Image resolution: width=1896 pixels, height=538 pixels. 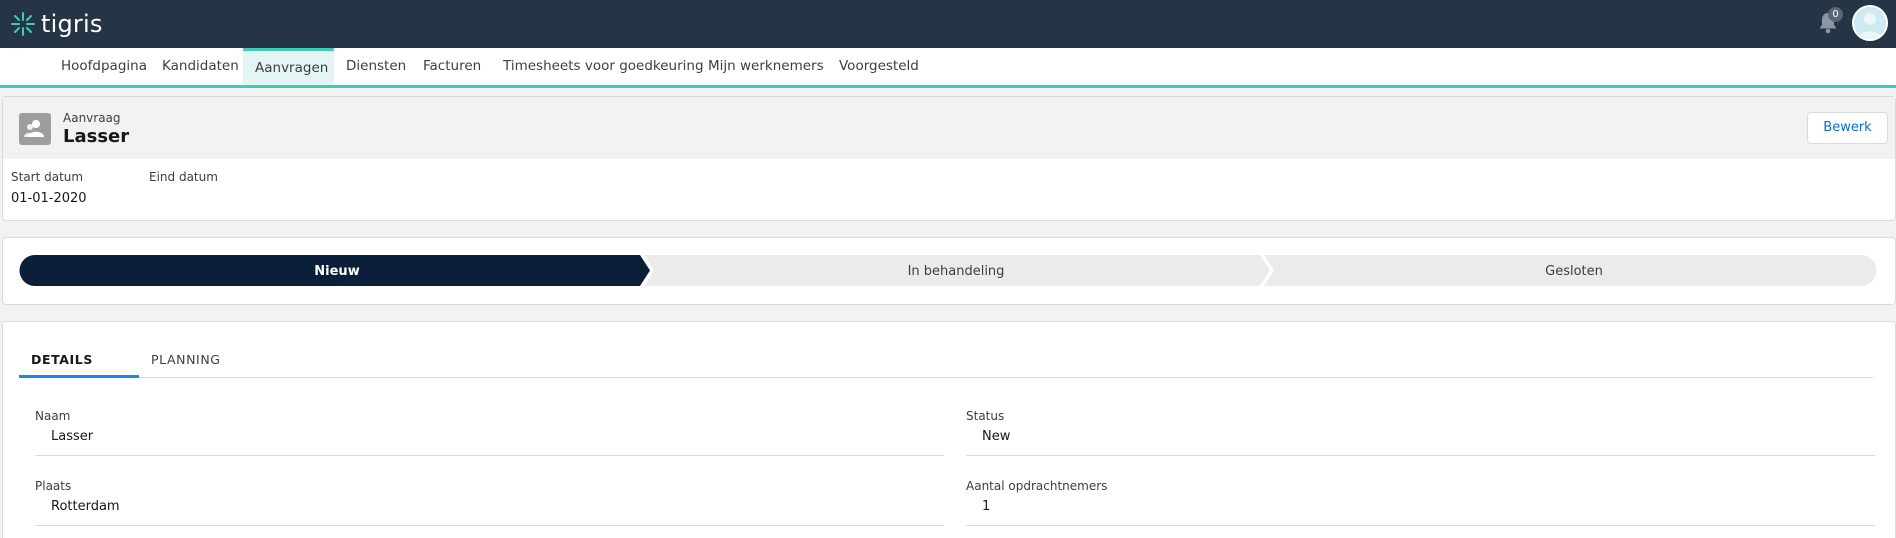 What do you see at coordinates (996, 436) in the screenshot?
I see `status-value: New` at bounding box center [996, 436].